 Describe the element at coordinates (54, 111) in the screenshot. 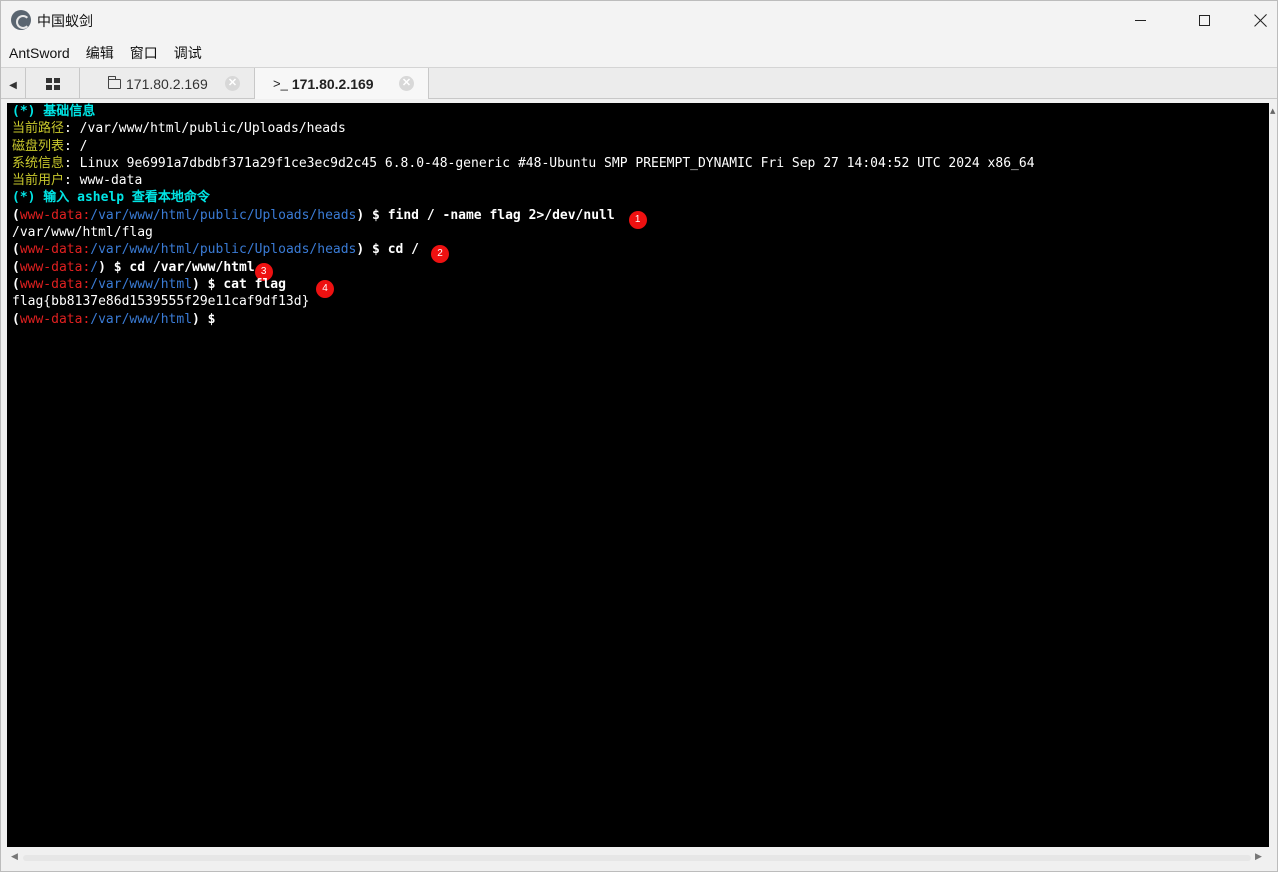

I see `banner-basic-info: (*) 基础信息` at that location.